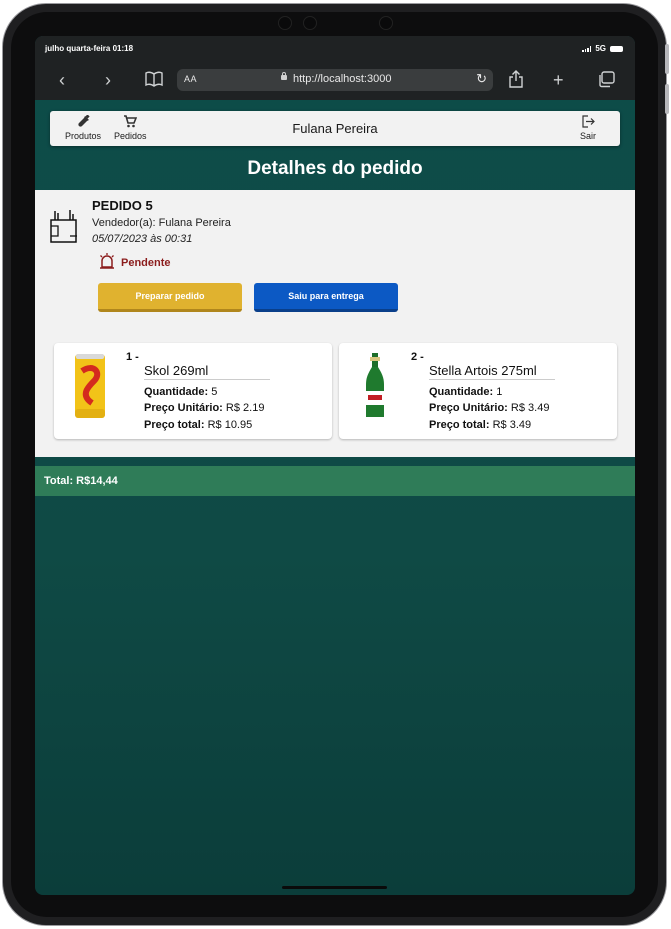  What do you see at coordinates (64, 229) in the screenshot?
I see `order-basket-icon` at bounding box center [64, 229].